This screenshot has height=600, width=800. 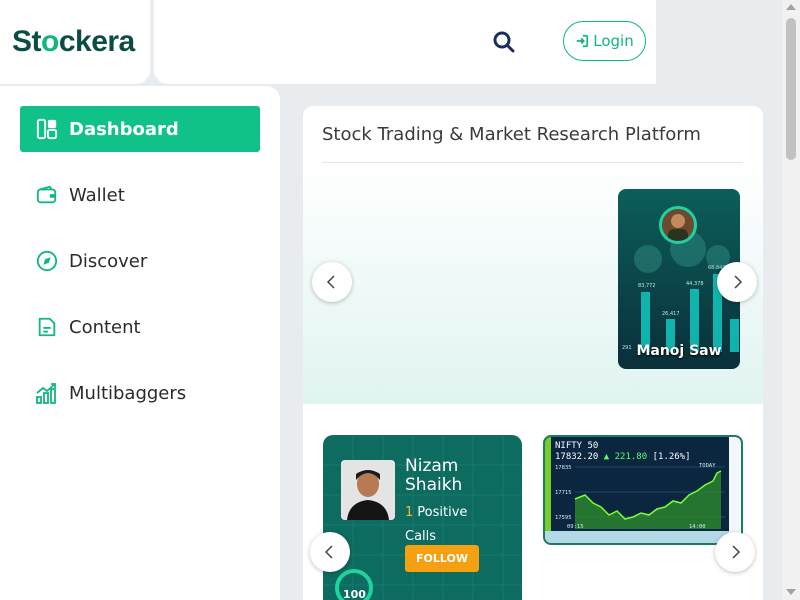 I want to click on index-value: 17832.20, so click(x=577, y=457).